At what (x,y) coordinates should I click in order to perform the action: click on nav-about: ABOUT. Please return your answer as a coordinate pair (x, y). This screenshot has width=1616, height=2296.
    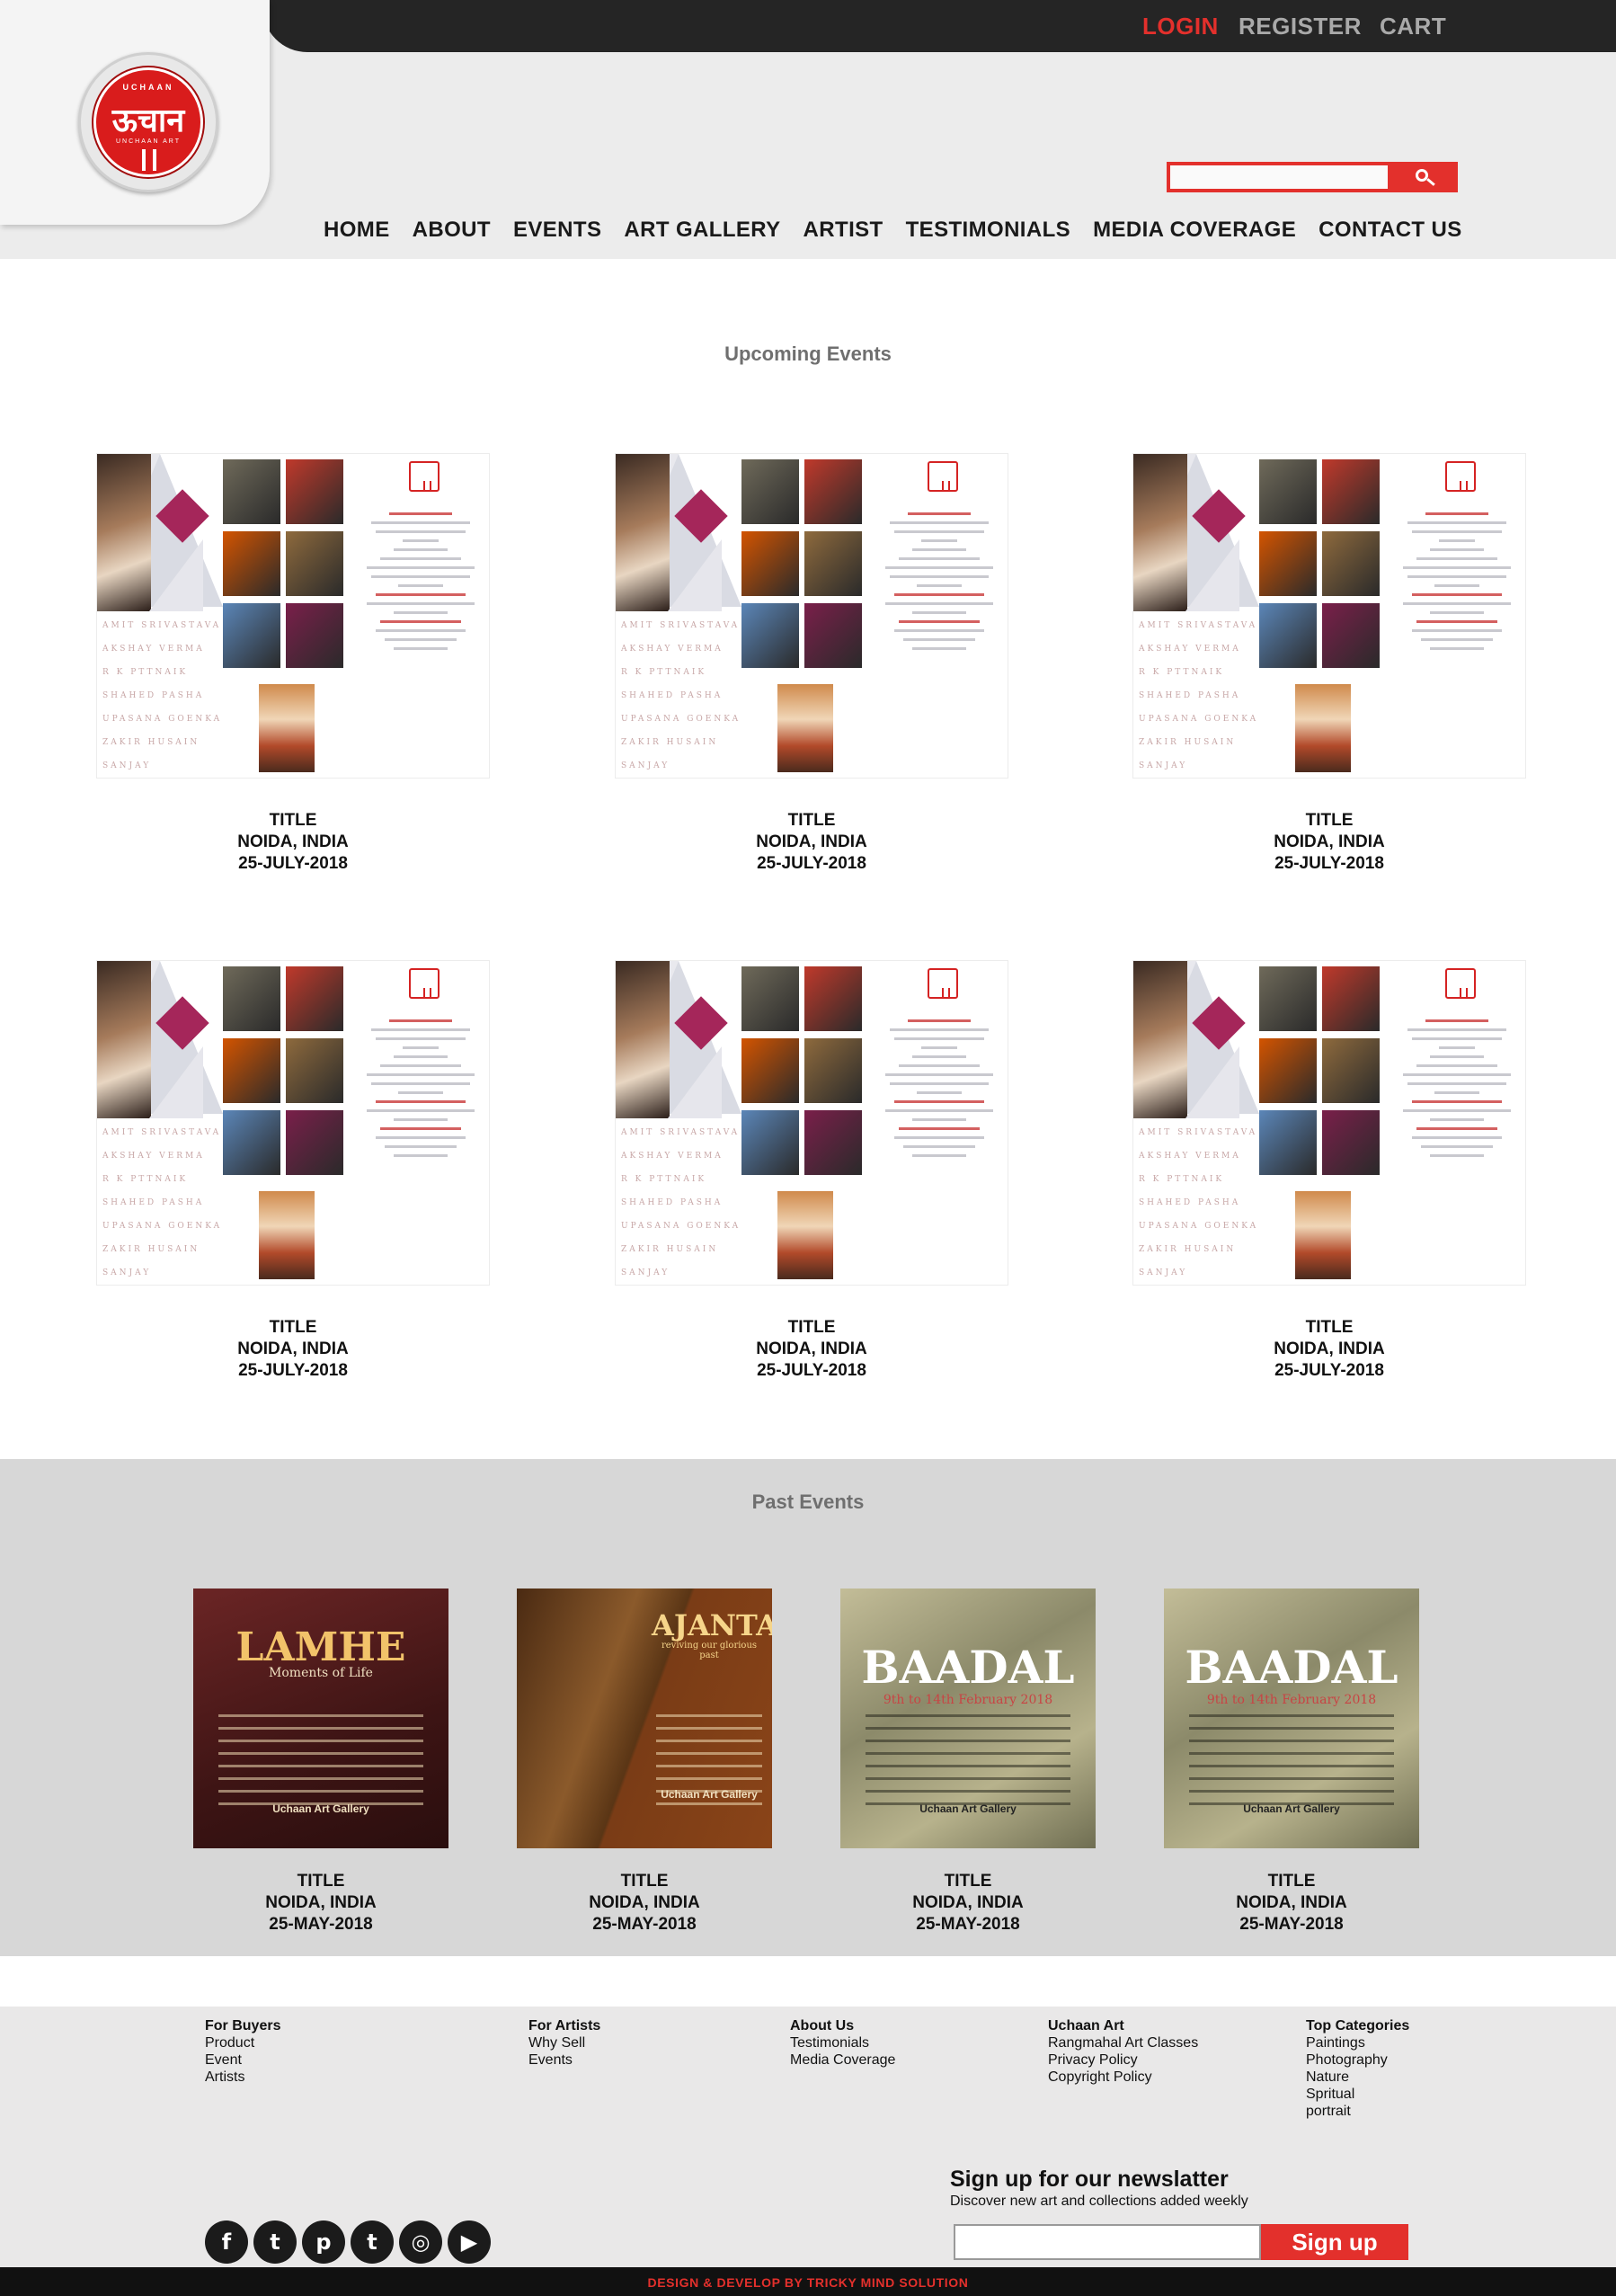
    Looking at the image, I should click on (452, 234).